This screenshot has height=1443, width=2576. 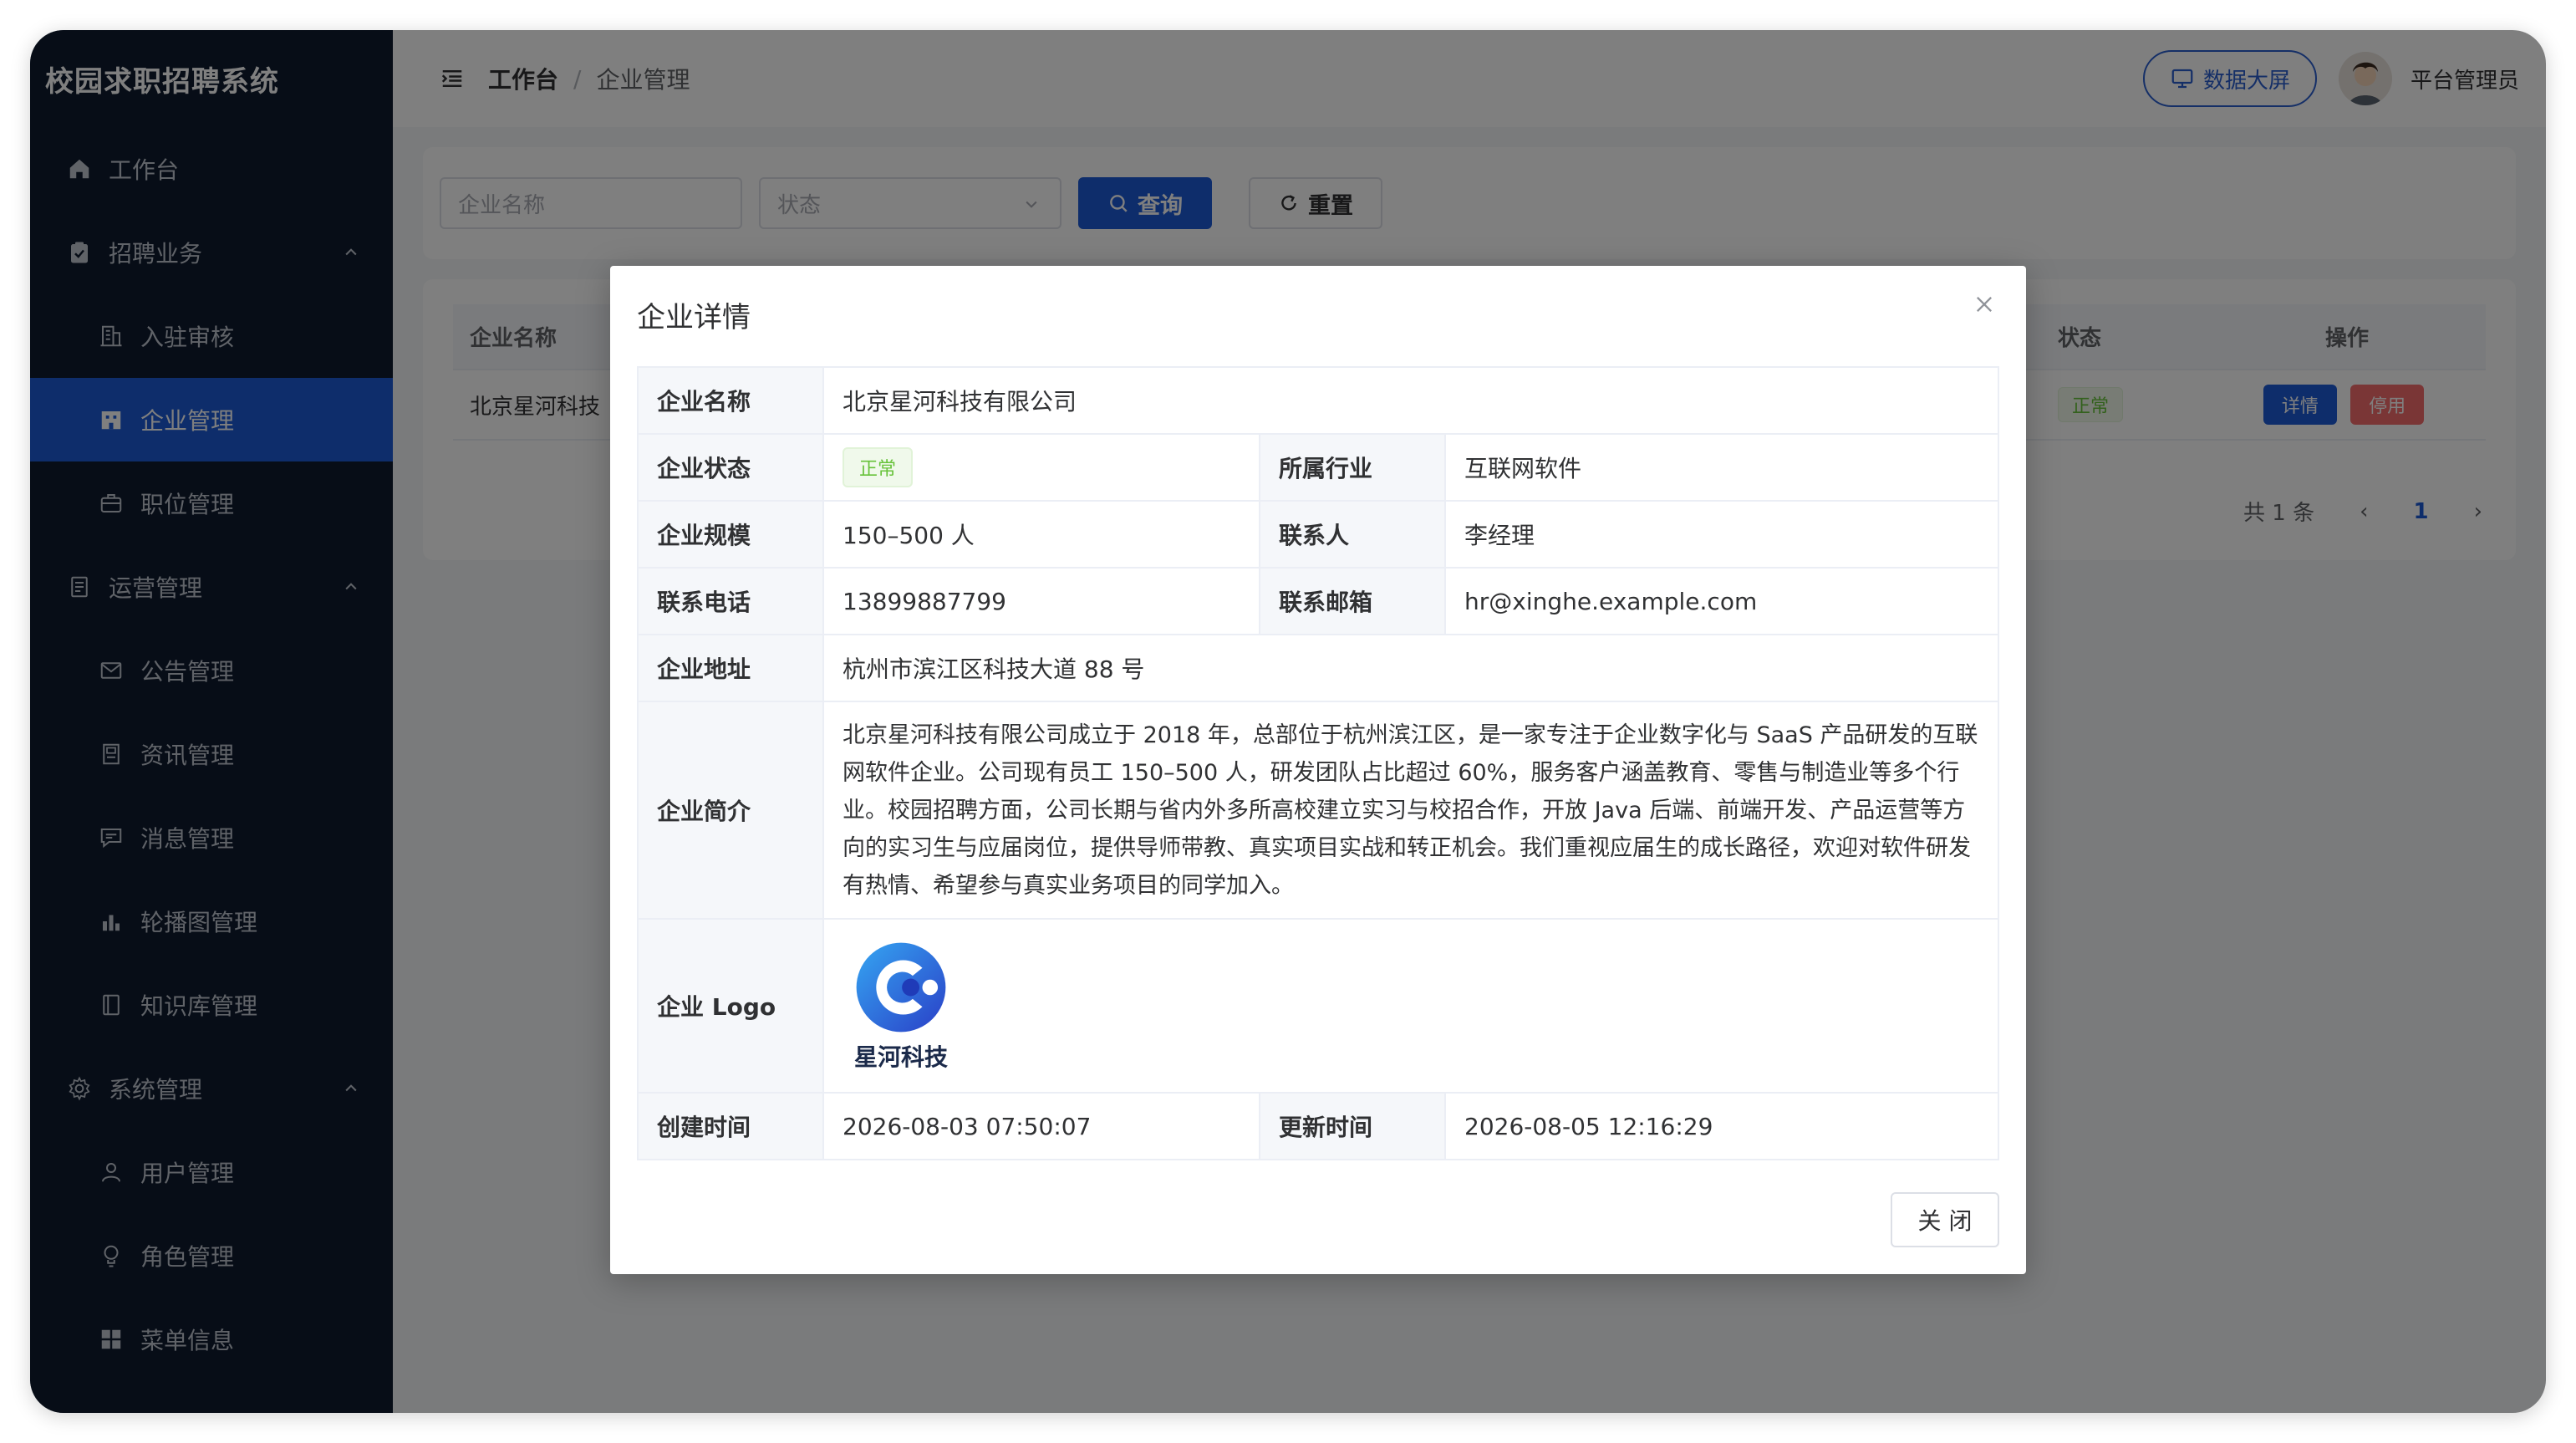 I want to click on label-status: 企业状态, so click(x=730, y=467).